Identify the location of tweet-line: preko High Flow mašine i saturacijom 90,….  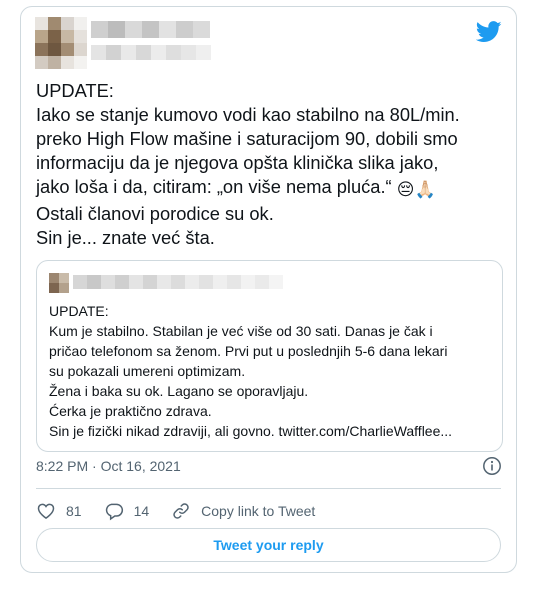
(247, 138).